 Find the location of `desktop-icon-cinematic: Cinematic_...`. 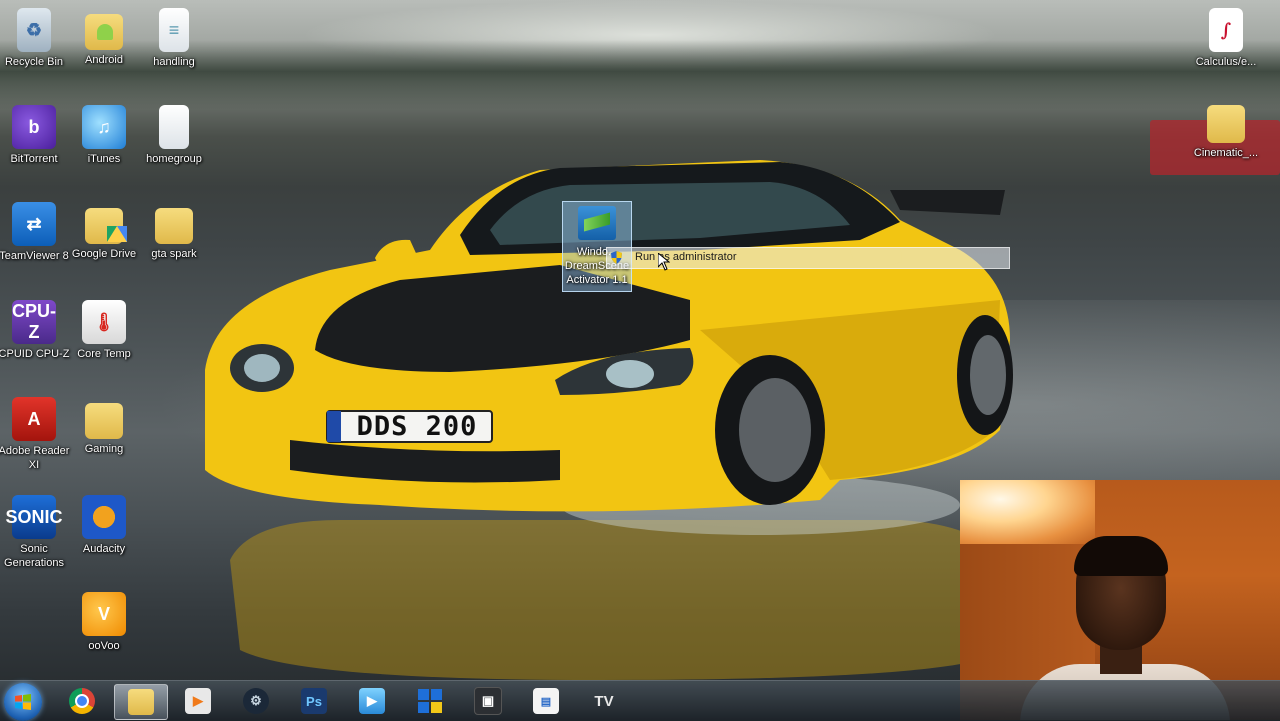

desktop-icon-cinematic: Cinematic_... is located at coordinates (1226, 132).